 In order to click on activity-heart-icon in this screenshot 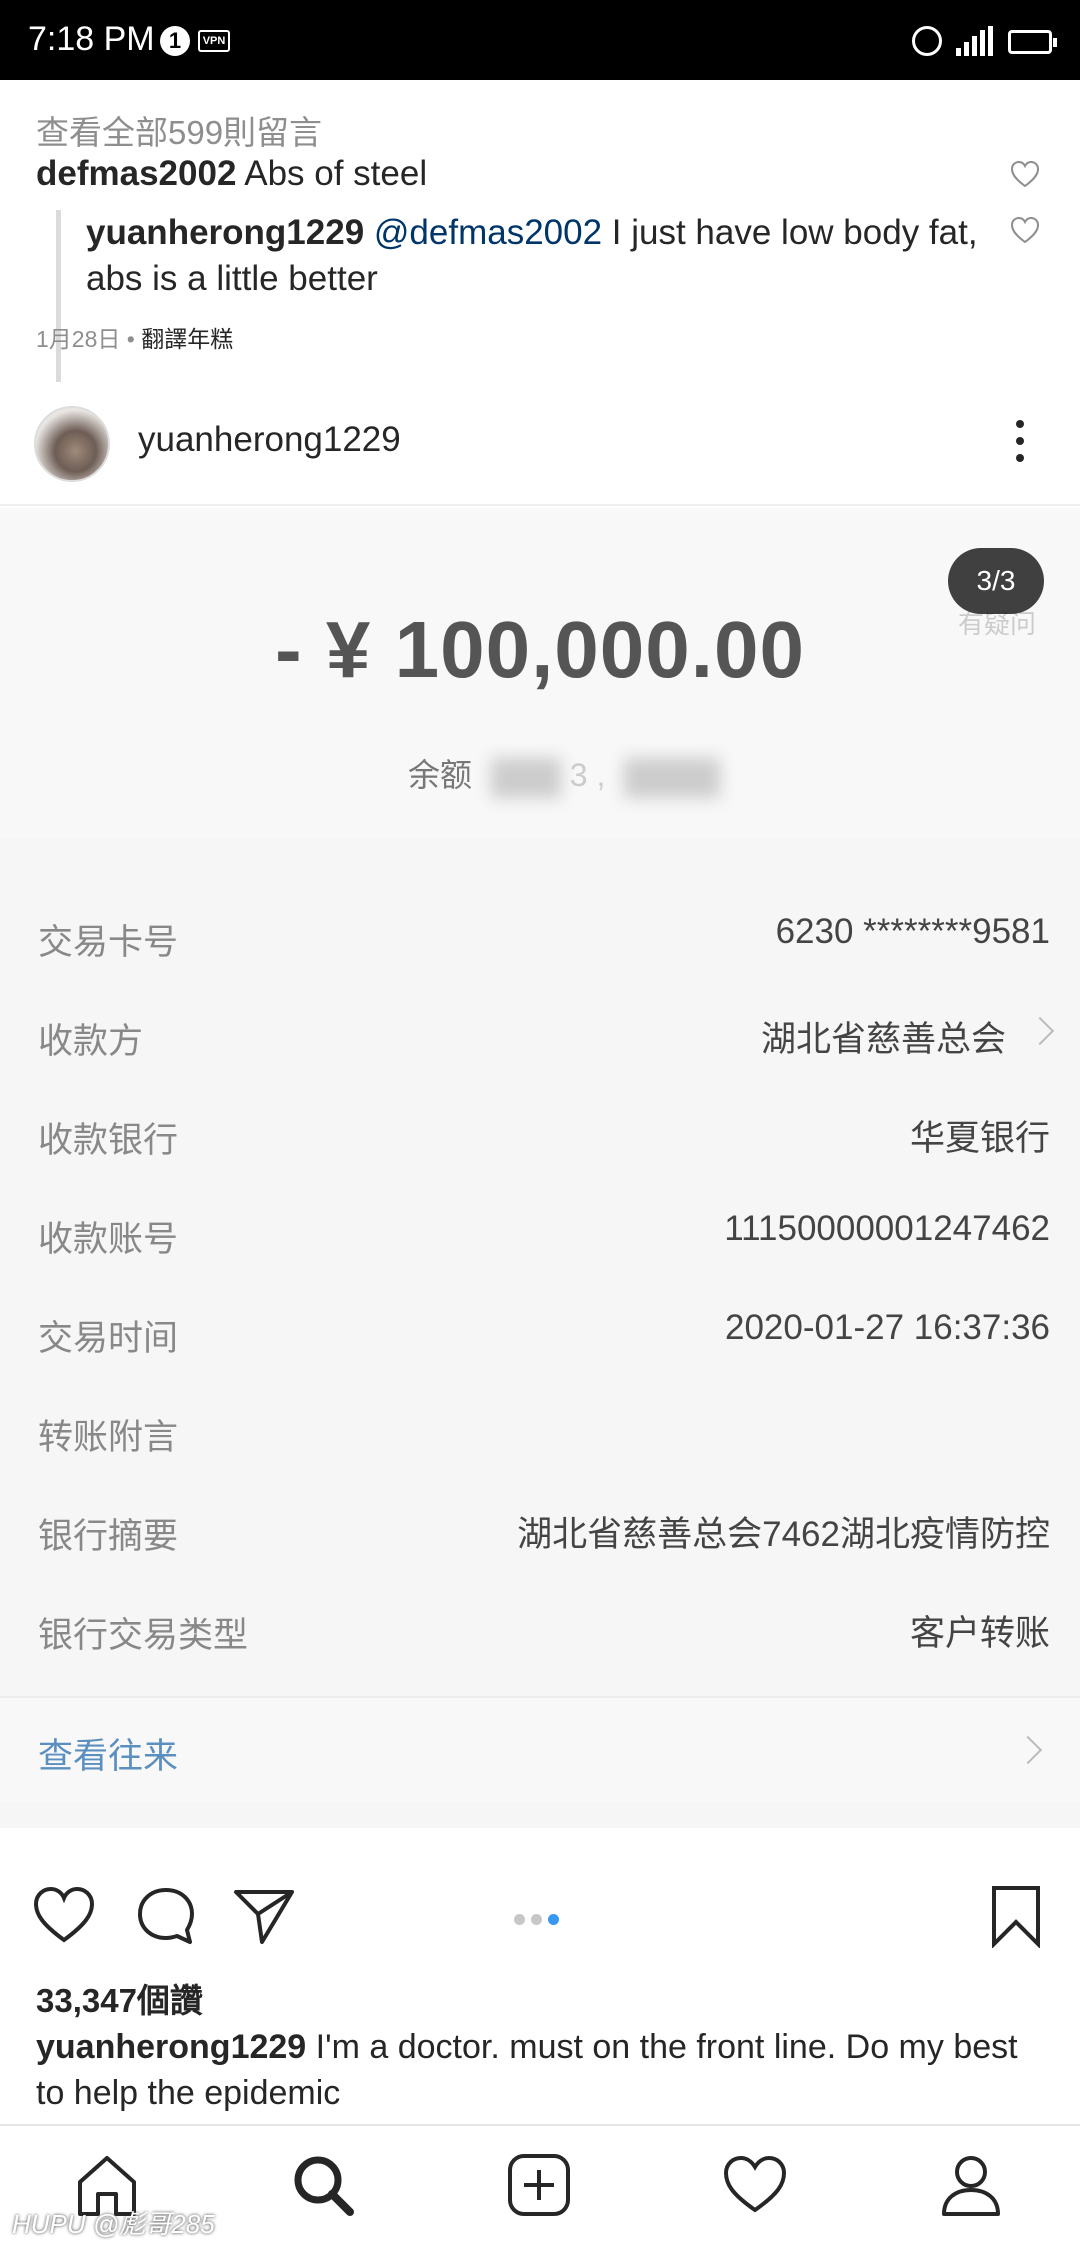, I will do `click(755, 2185)`.